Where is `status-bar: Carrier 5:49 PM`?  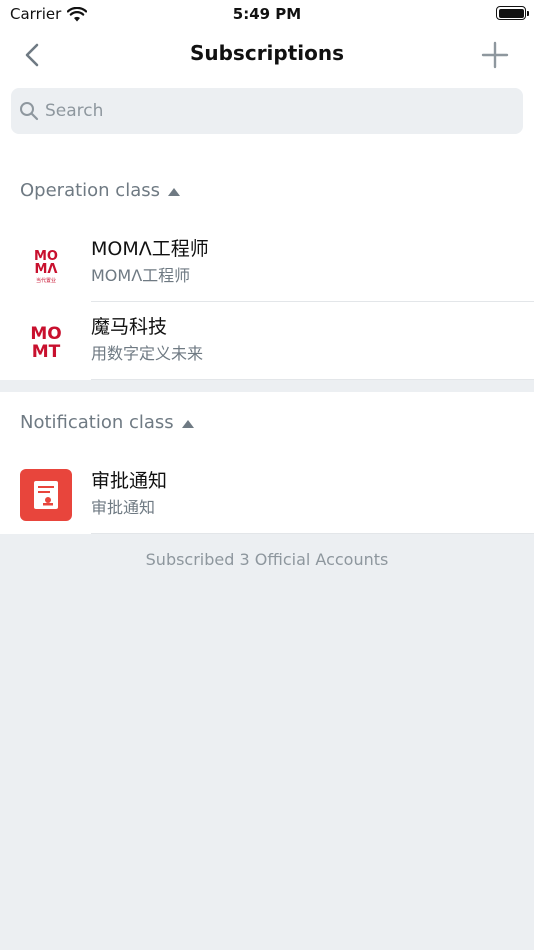 status-bar: Carrier 5:49 PM is located at coordinates (267, 15).